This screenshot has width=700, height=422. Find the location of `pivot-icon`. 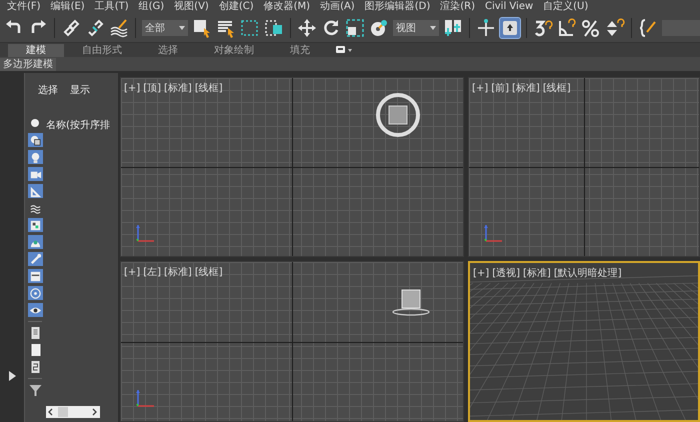

pivot-icon is located at coordinates (453, 28).